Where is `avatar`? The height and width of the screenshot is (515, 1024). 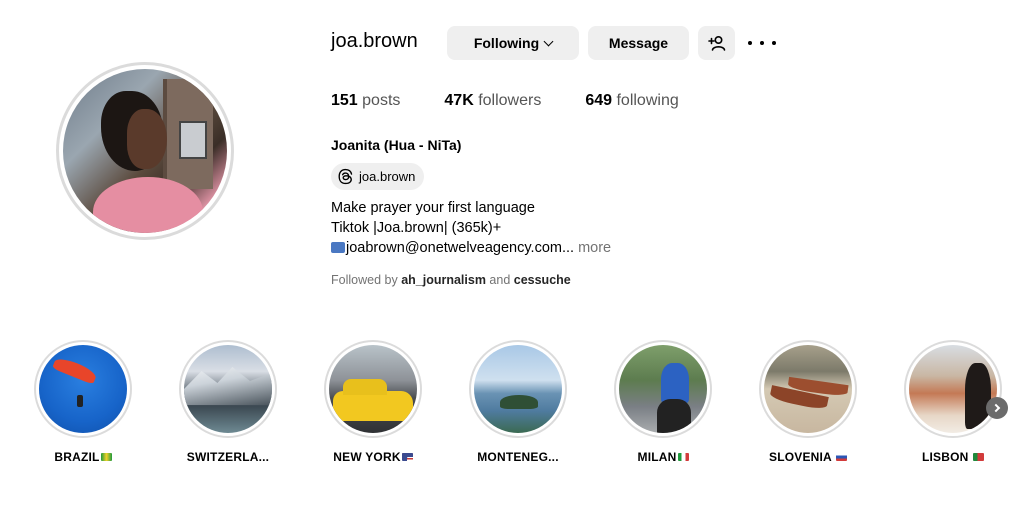 avatar is located at coordinates (145, 151).